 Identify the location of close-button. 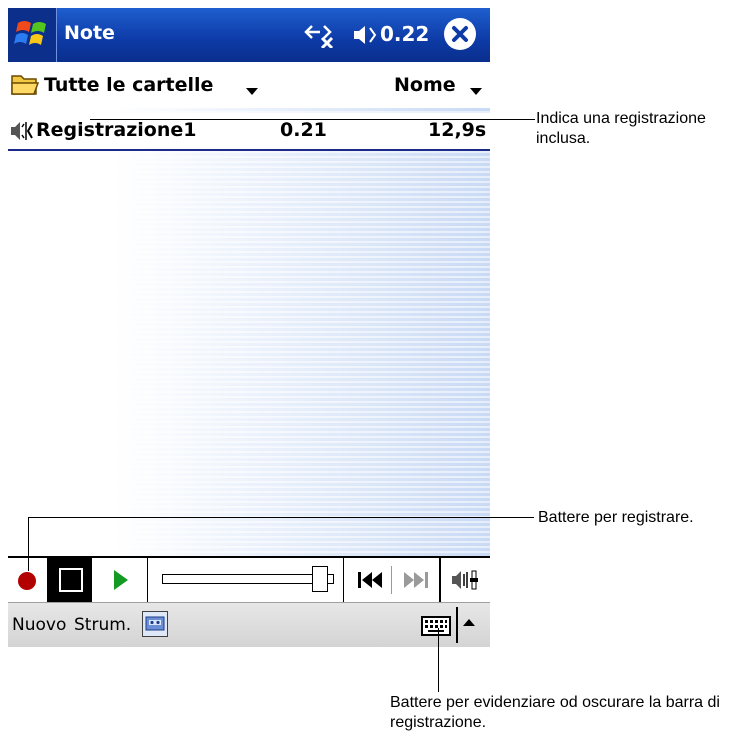
(460, 34).